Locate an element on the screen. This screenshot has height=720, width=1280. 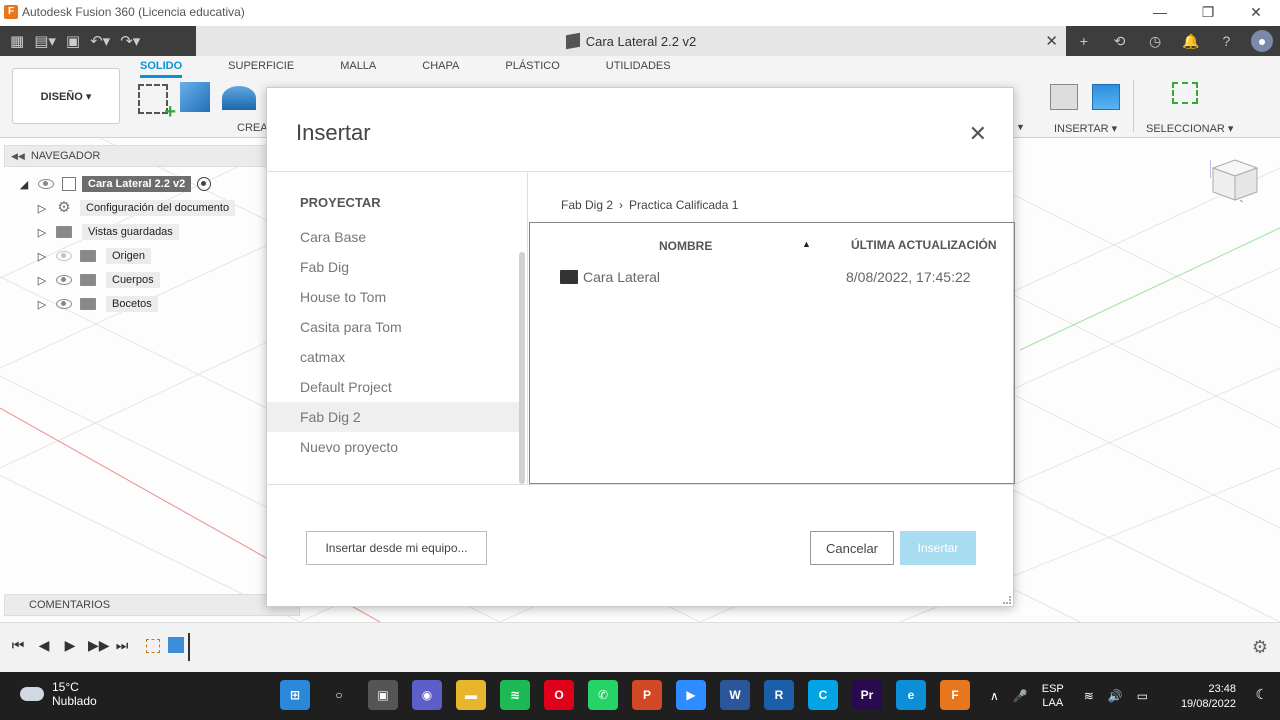
volume-icon: 🔊 is located at coordinates (1115, 696).